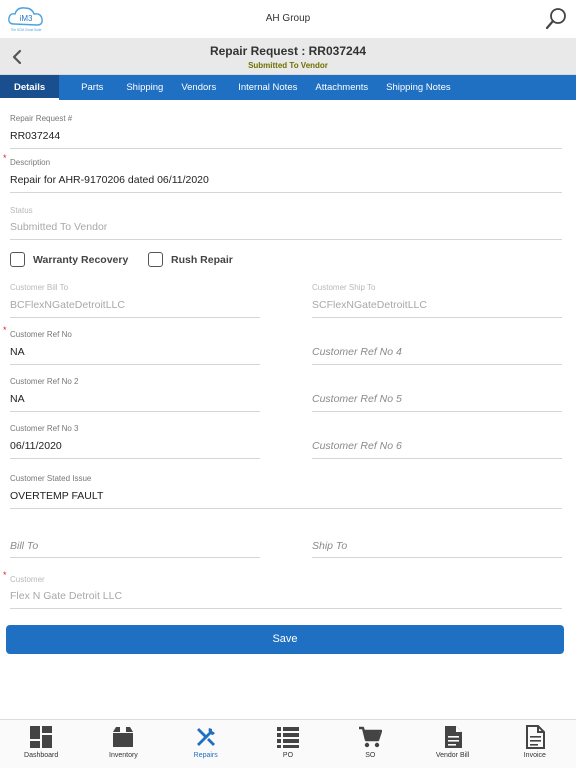  I want to click on customer-ref-no-3-field: Customer Ref No 3 06/11/2020, so click(135, 439).